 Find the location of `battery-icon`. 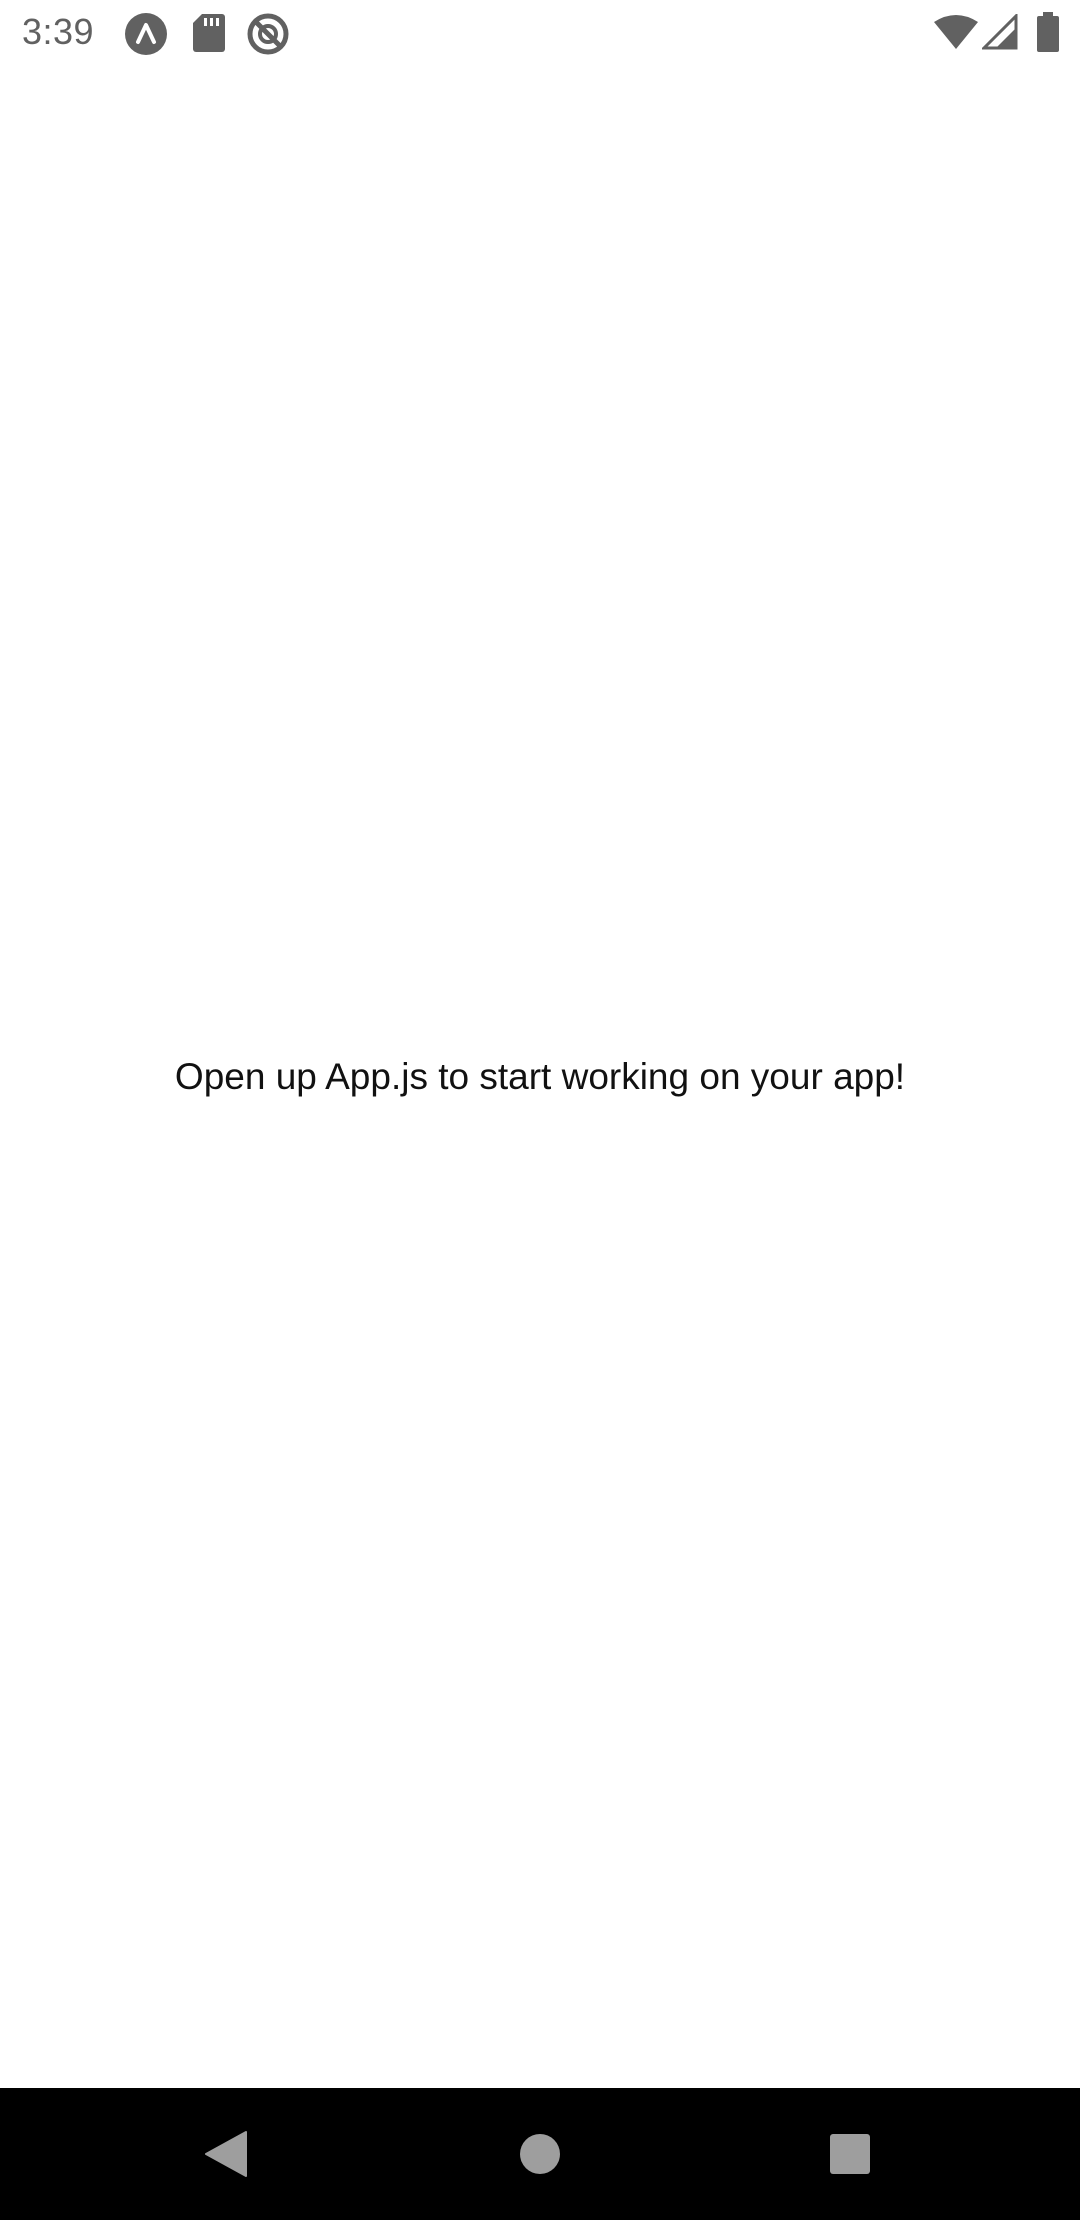

battery-icon is located at coordinates (1048, 32).